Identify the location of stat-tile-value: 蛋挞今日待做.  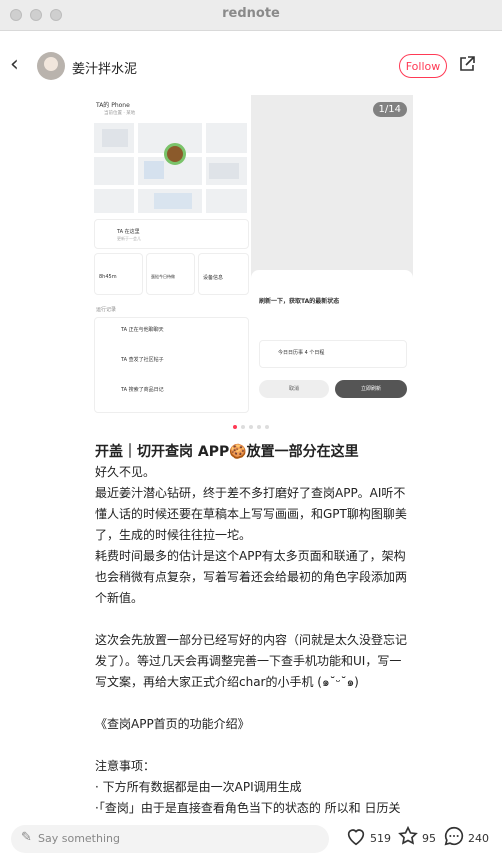
(163, 276).